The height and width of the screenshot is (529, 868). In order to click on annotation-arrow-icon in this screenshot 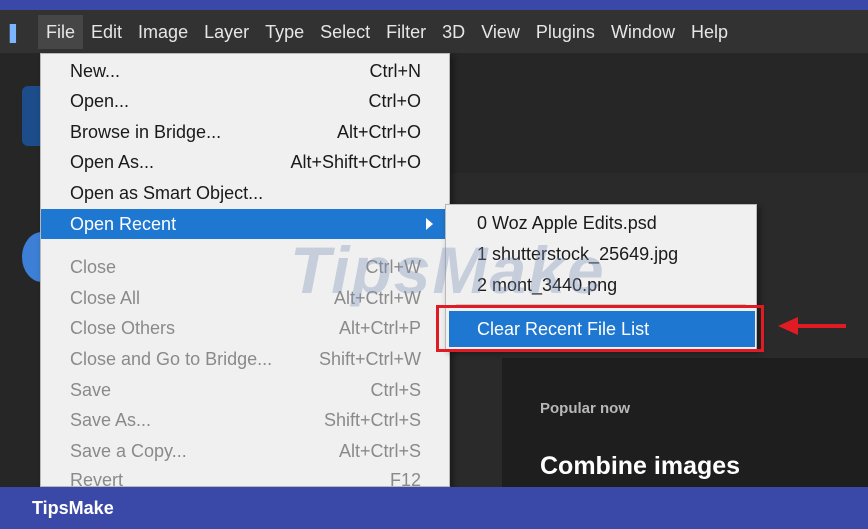, I will do `click(812, 326)`.